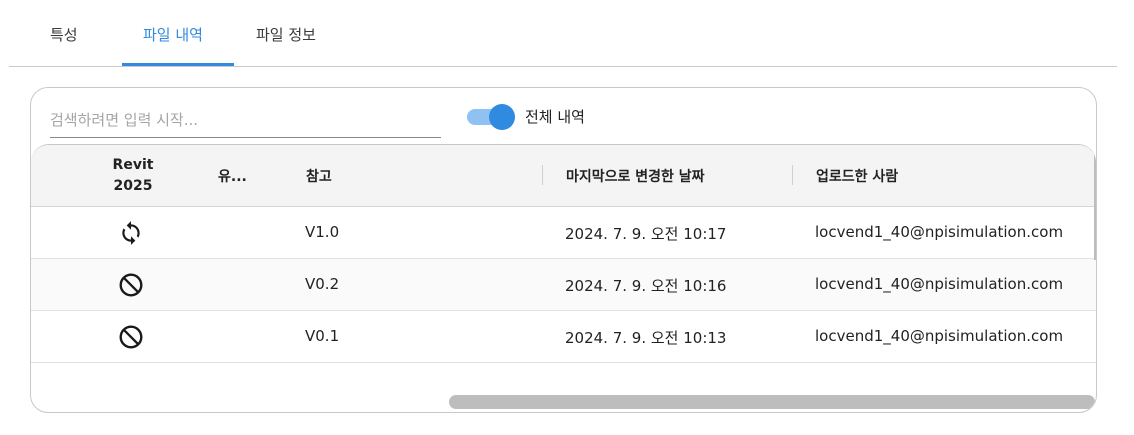 The width and height of the screenshot is (1134, 435). I want to click on column-header-revit-text: Revit 2025, so click(133, 175).